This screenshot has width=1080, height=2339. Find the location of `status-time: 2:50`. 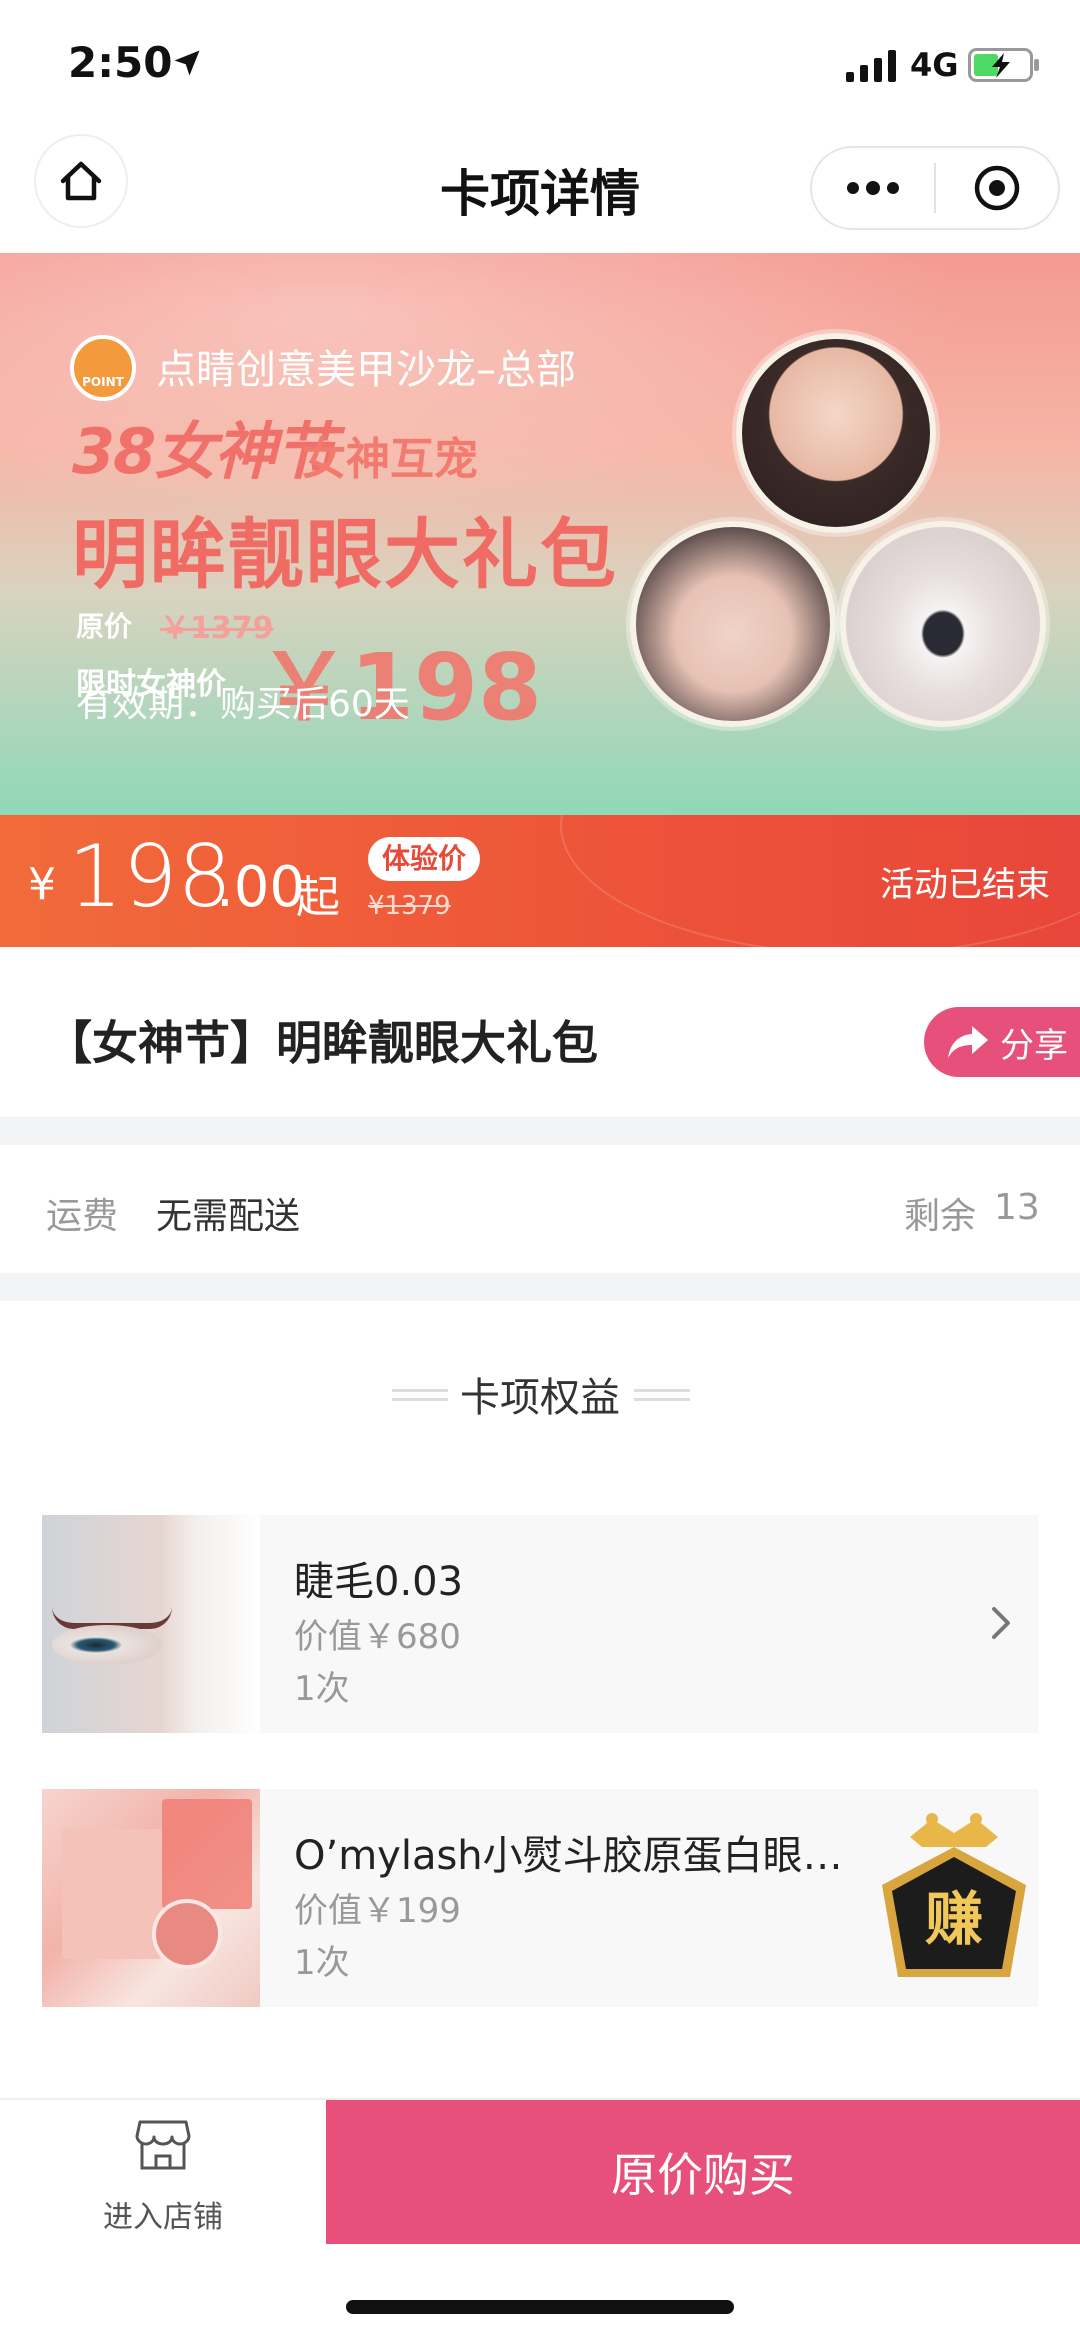

status-time: 2:50 is located at coordinates (120, 62).